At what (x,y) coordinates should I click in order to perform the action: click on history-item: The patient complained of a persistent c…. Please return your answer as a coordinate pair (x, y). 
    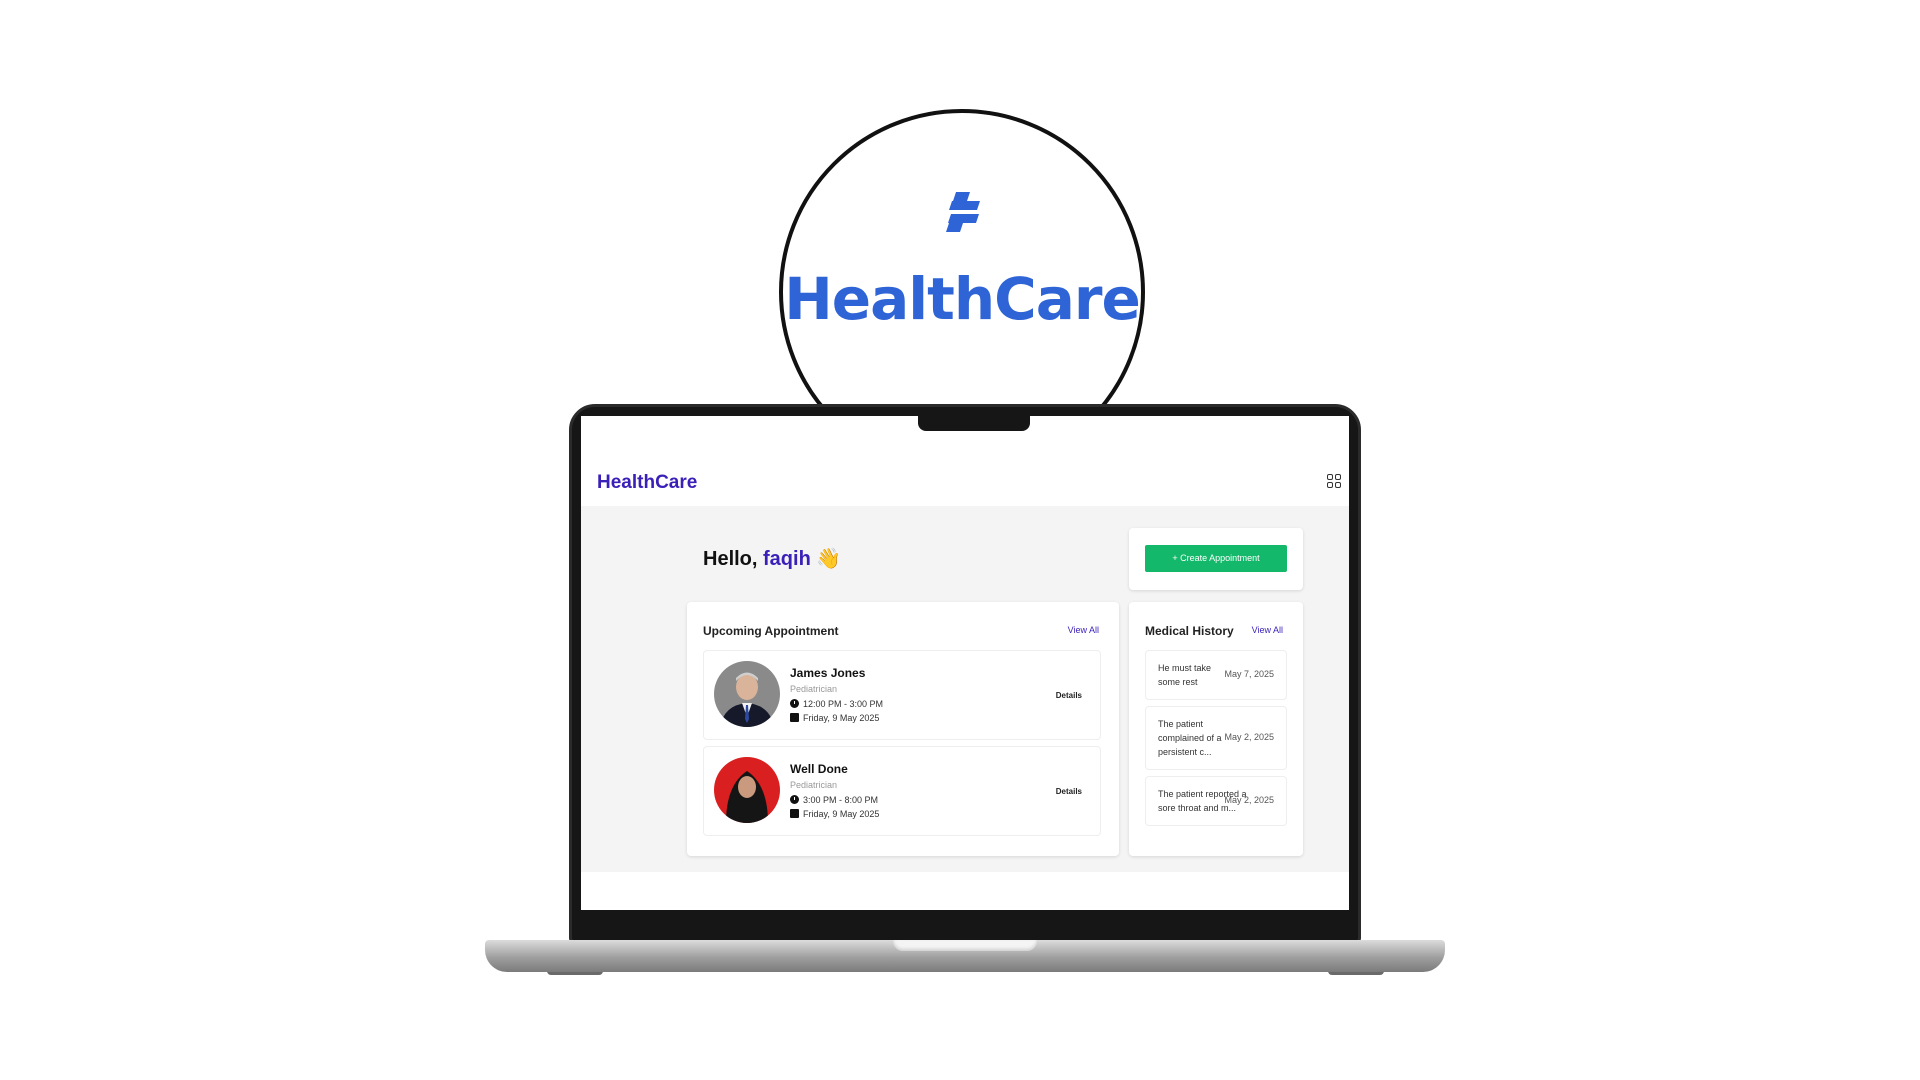
    Looking at the image, I should click on (1216, 738).